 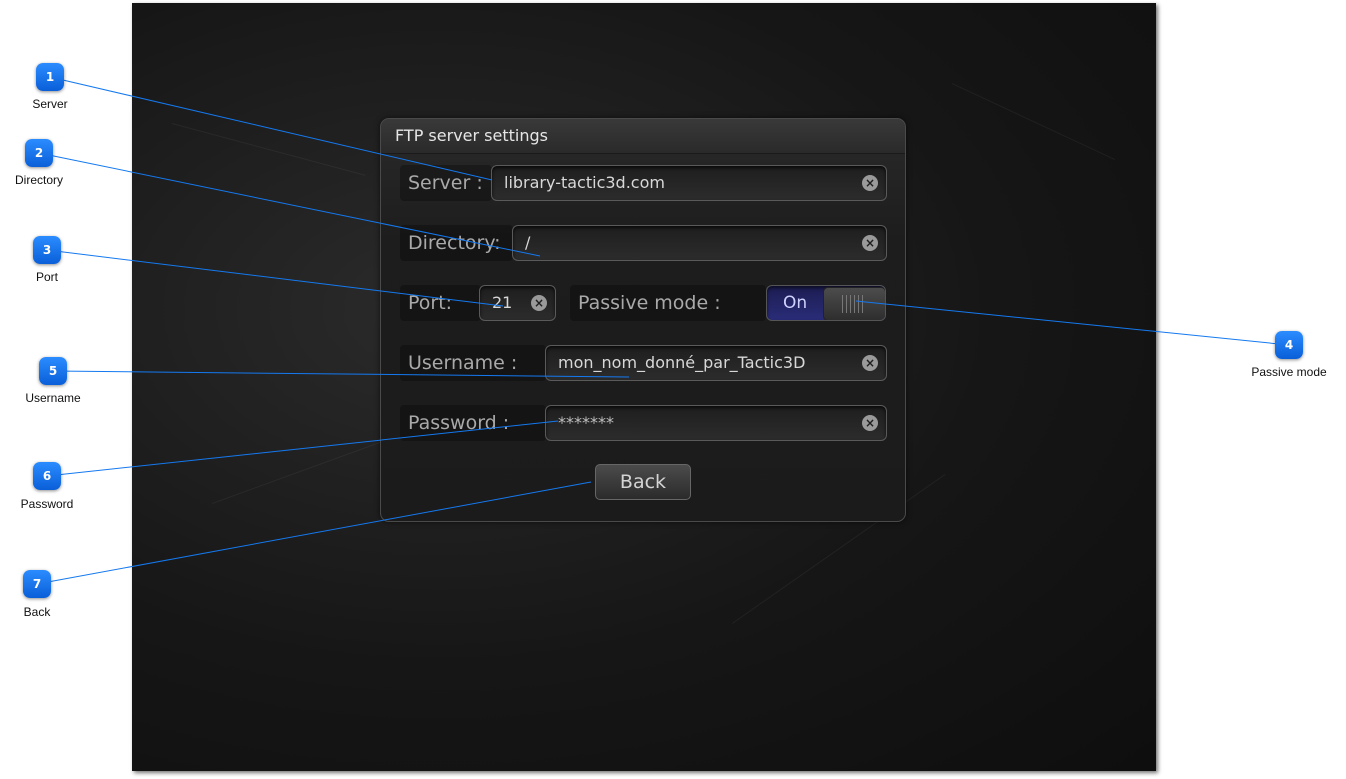 What do you see at coordinates (682, 362) in the screenshot?
I see `username-value: mon_nom_donné_par_Tactic3D` at bounding box center [682, 362].